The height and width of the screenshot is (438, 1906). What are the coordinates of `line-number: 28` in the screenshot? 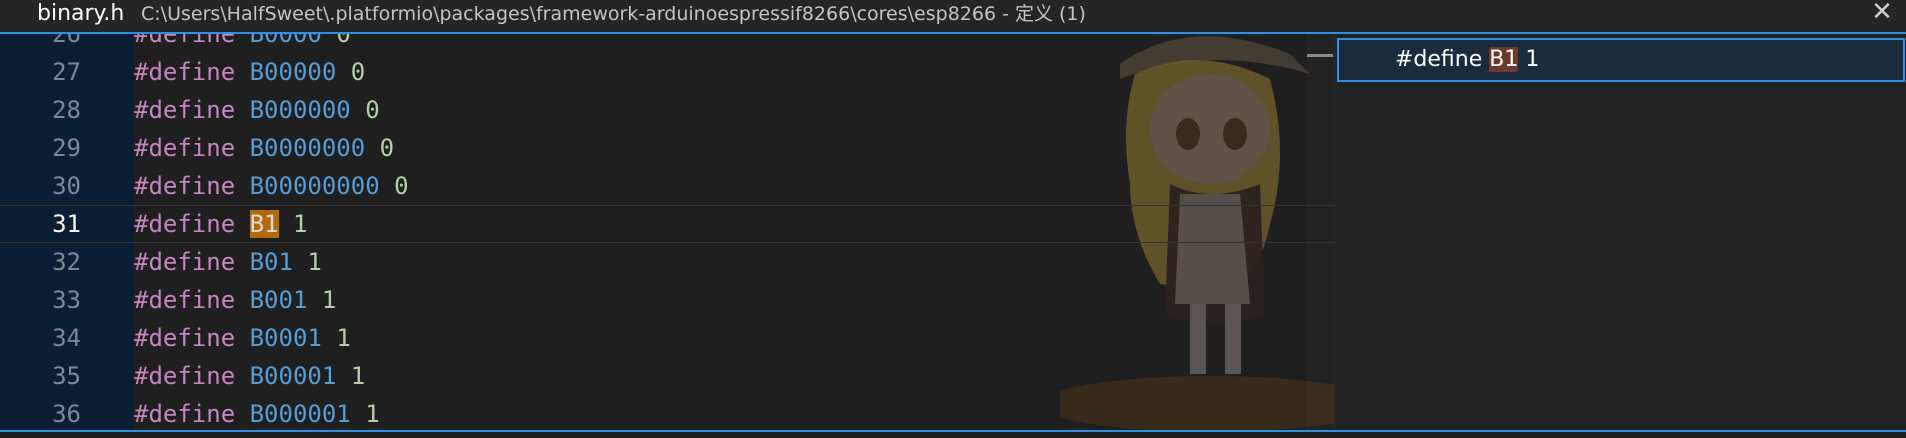 It's located at (66, 110).